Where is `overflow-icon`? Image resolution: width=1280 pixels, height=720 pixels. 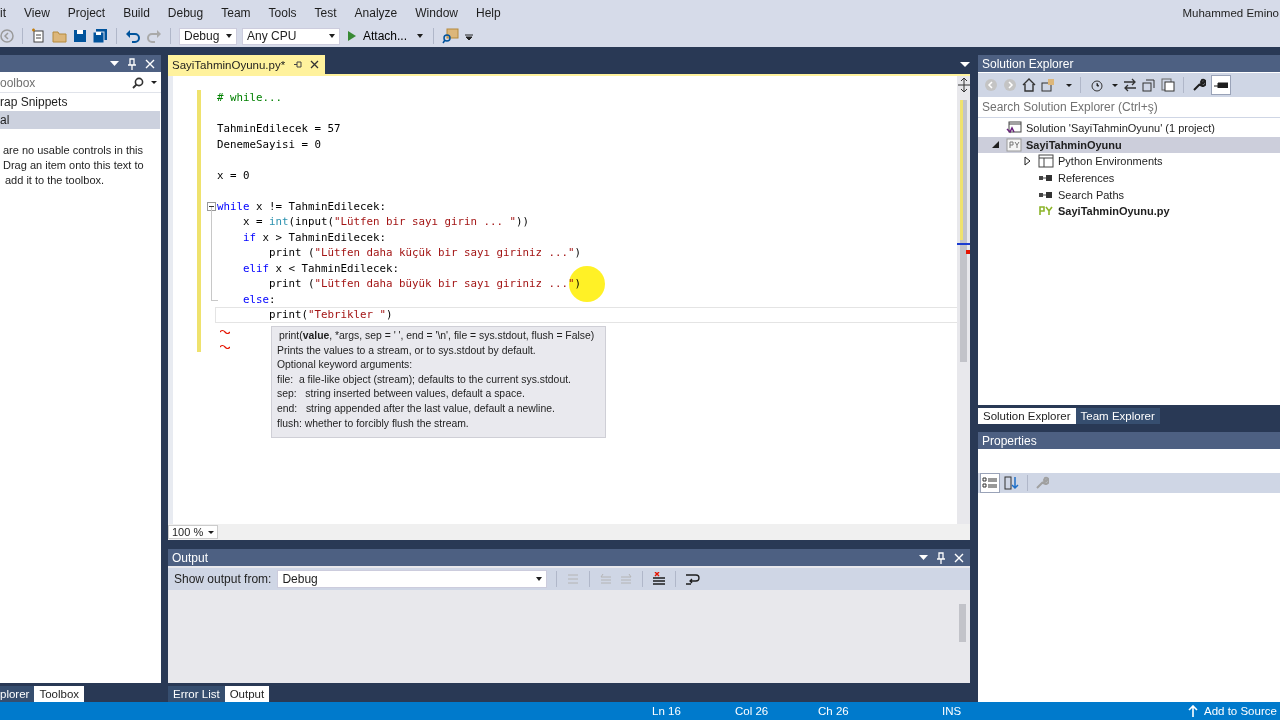
overflow-icon is located at coordinates (469, 36).